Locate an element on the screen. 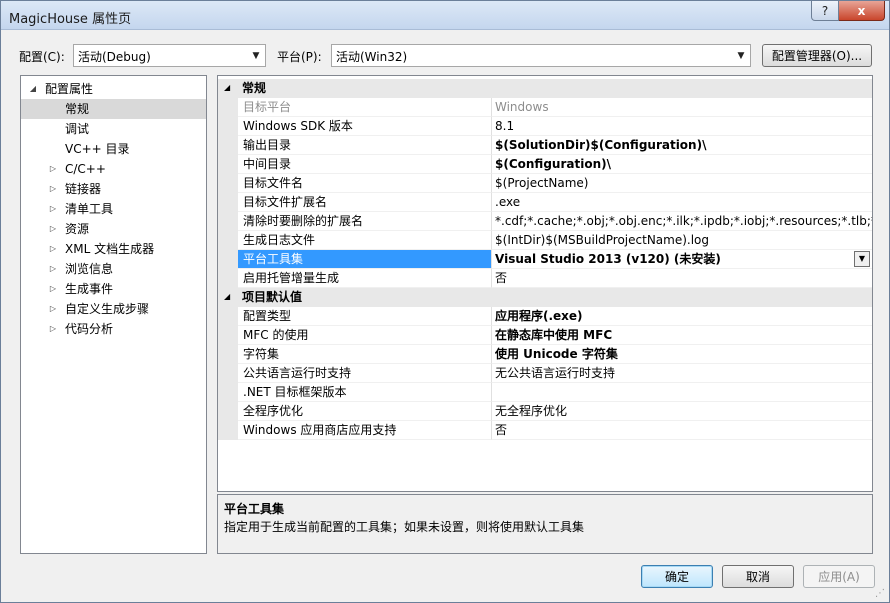 This screenshot has width=890, height=603. property-value: Visual Studio 2013 (v120) (未安装) ▼ is located at coordinates (682, 259).